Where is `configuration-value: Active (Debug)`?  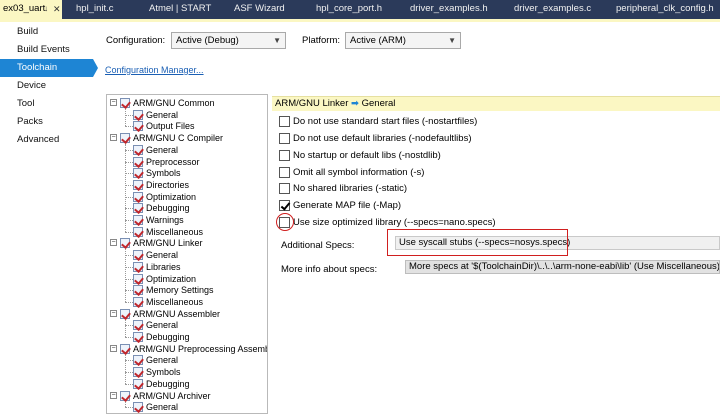
configuration-value: Active (Debug) is located at coordinates (207, 40).